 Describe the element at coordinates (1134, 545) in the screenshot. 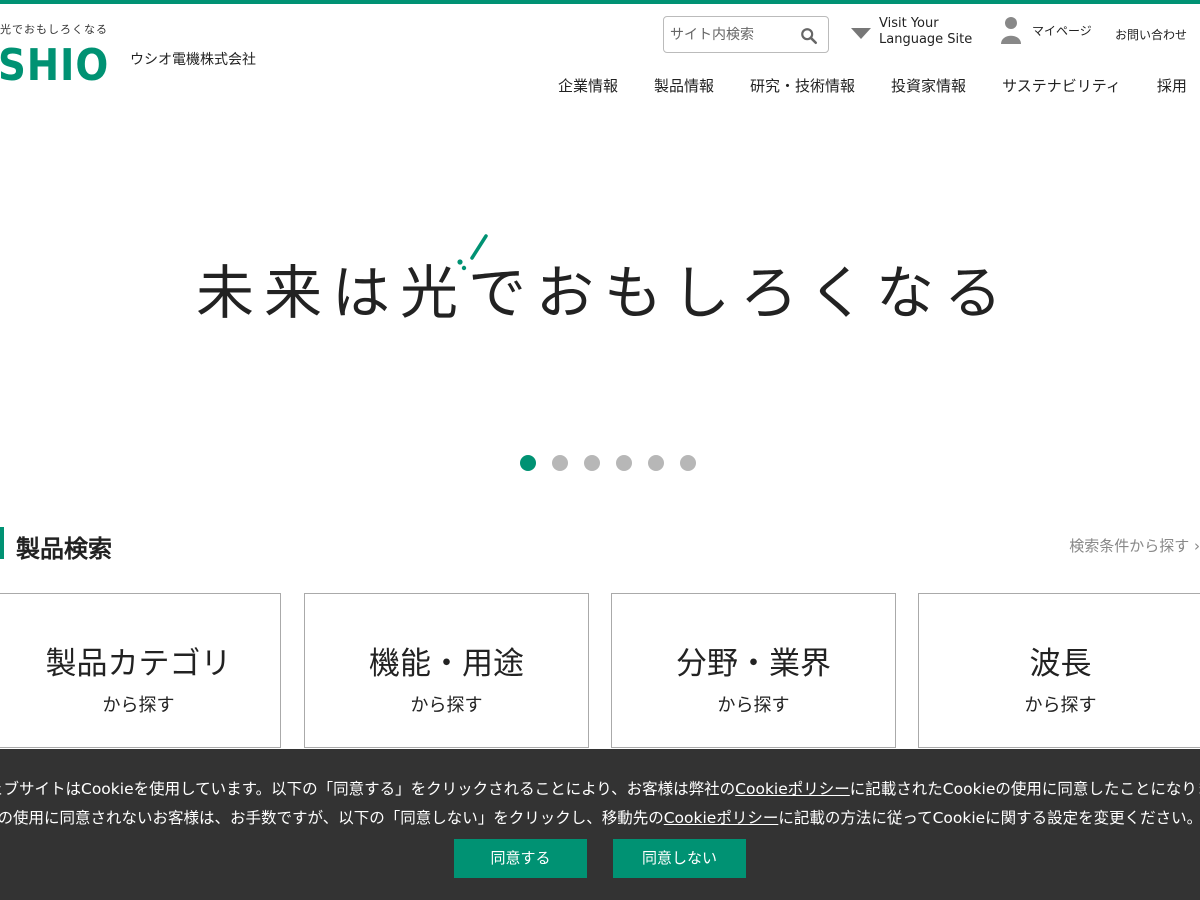

I see `search-by-conditions-link: 検索条件から探す ›` at that location.